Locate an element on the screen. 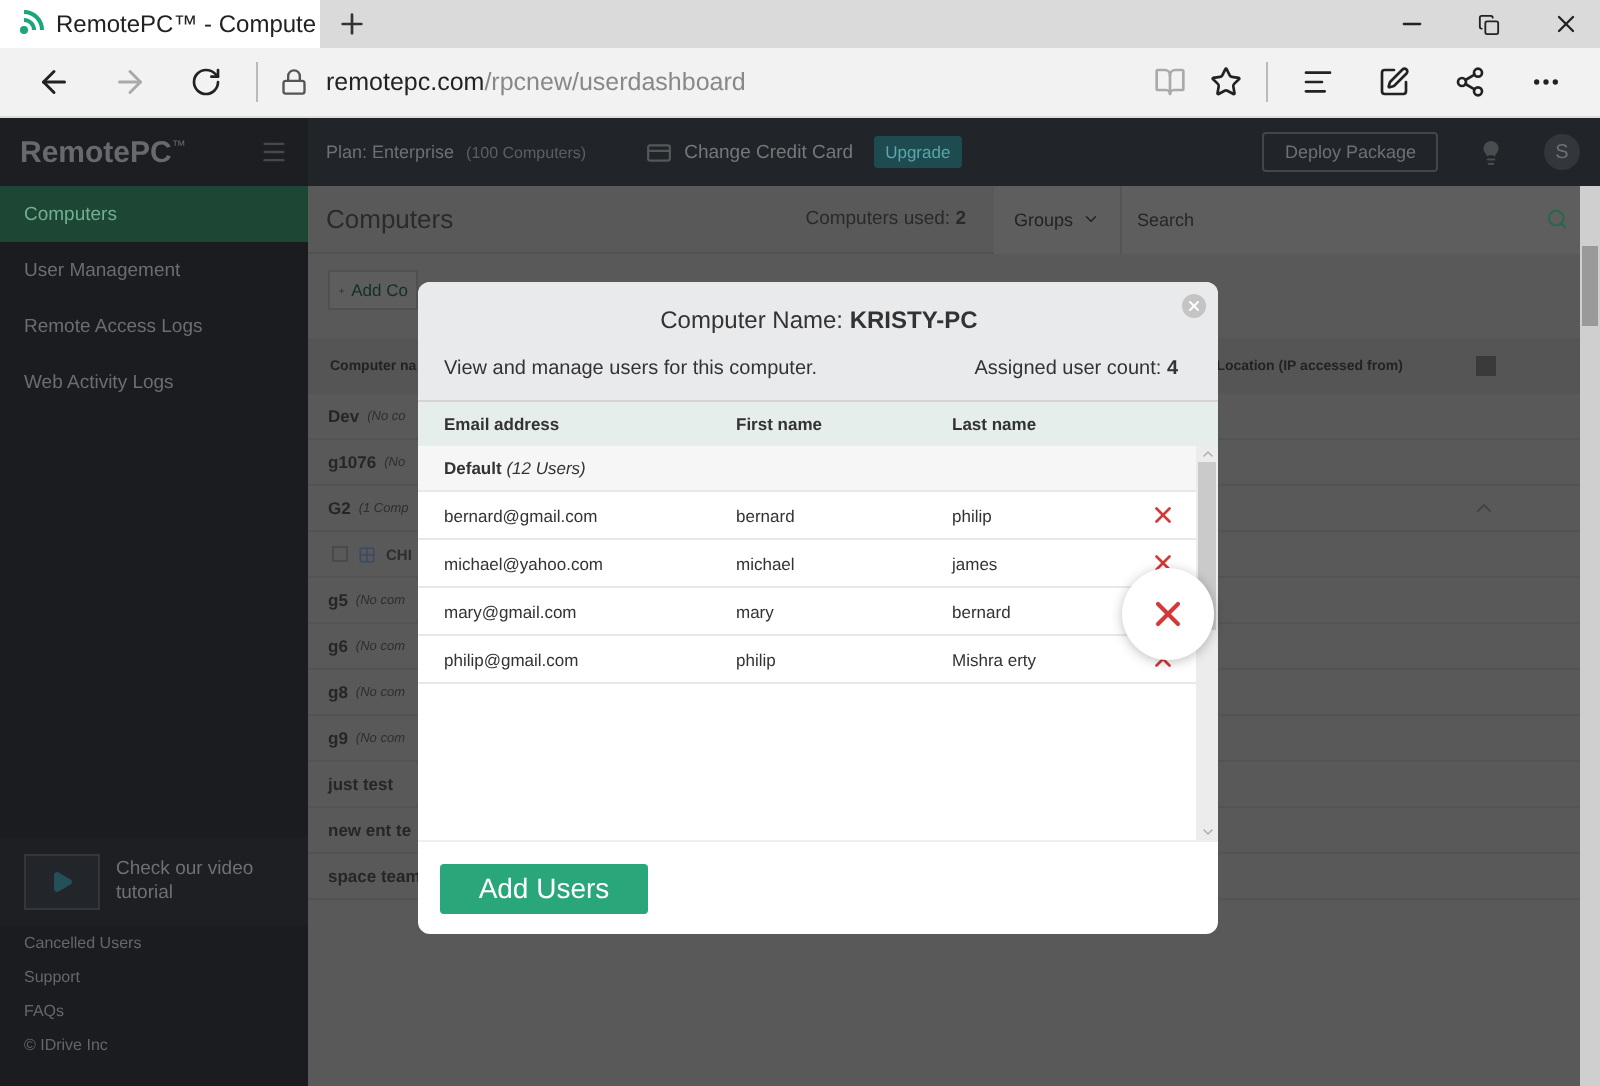  dialog-title: Computer Name: KRISTY-PC is located at coordinates (819, 320).